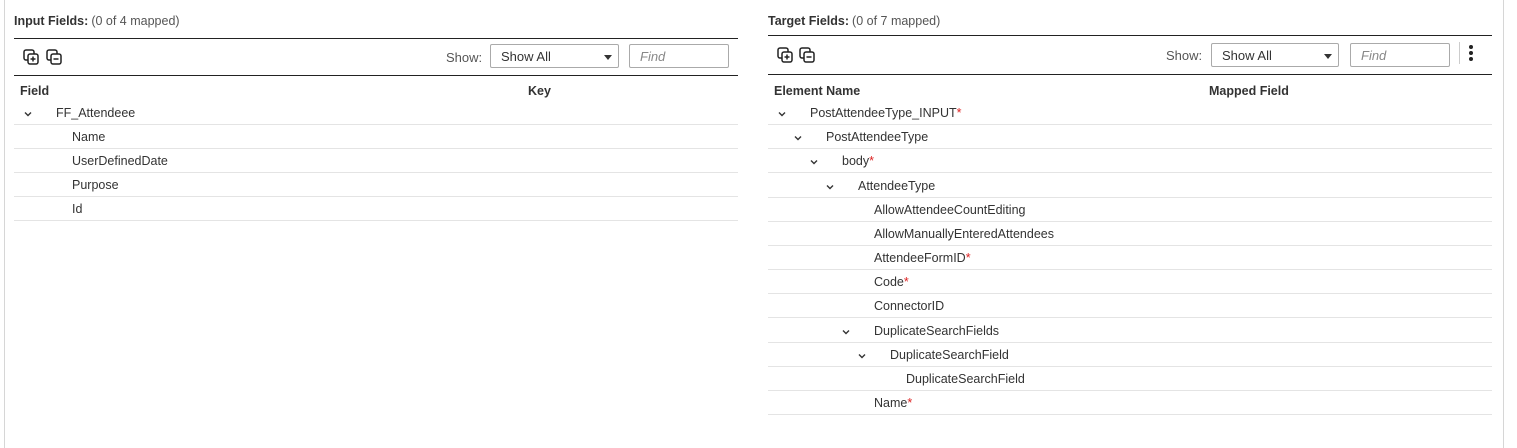 The width and height of the screenshot is (1517, 448). What do you see at coordinates (891, 282) in the screenshot?
I see `tree-row-label: Code*` at bounding box center [891, 282].